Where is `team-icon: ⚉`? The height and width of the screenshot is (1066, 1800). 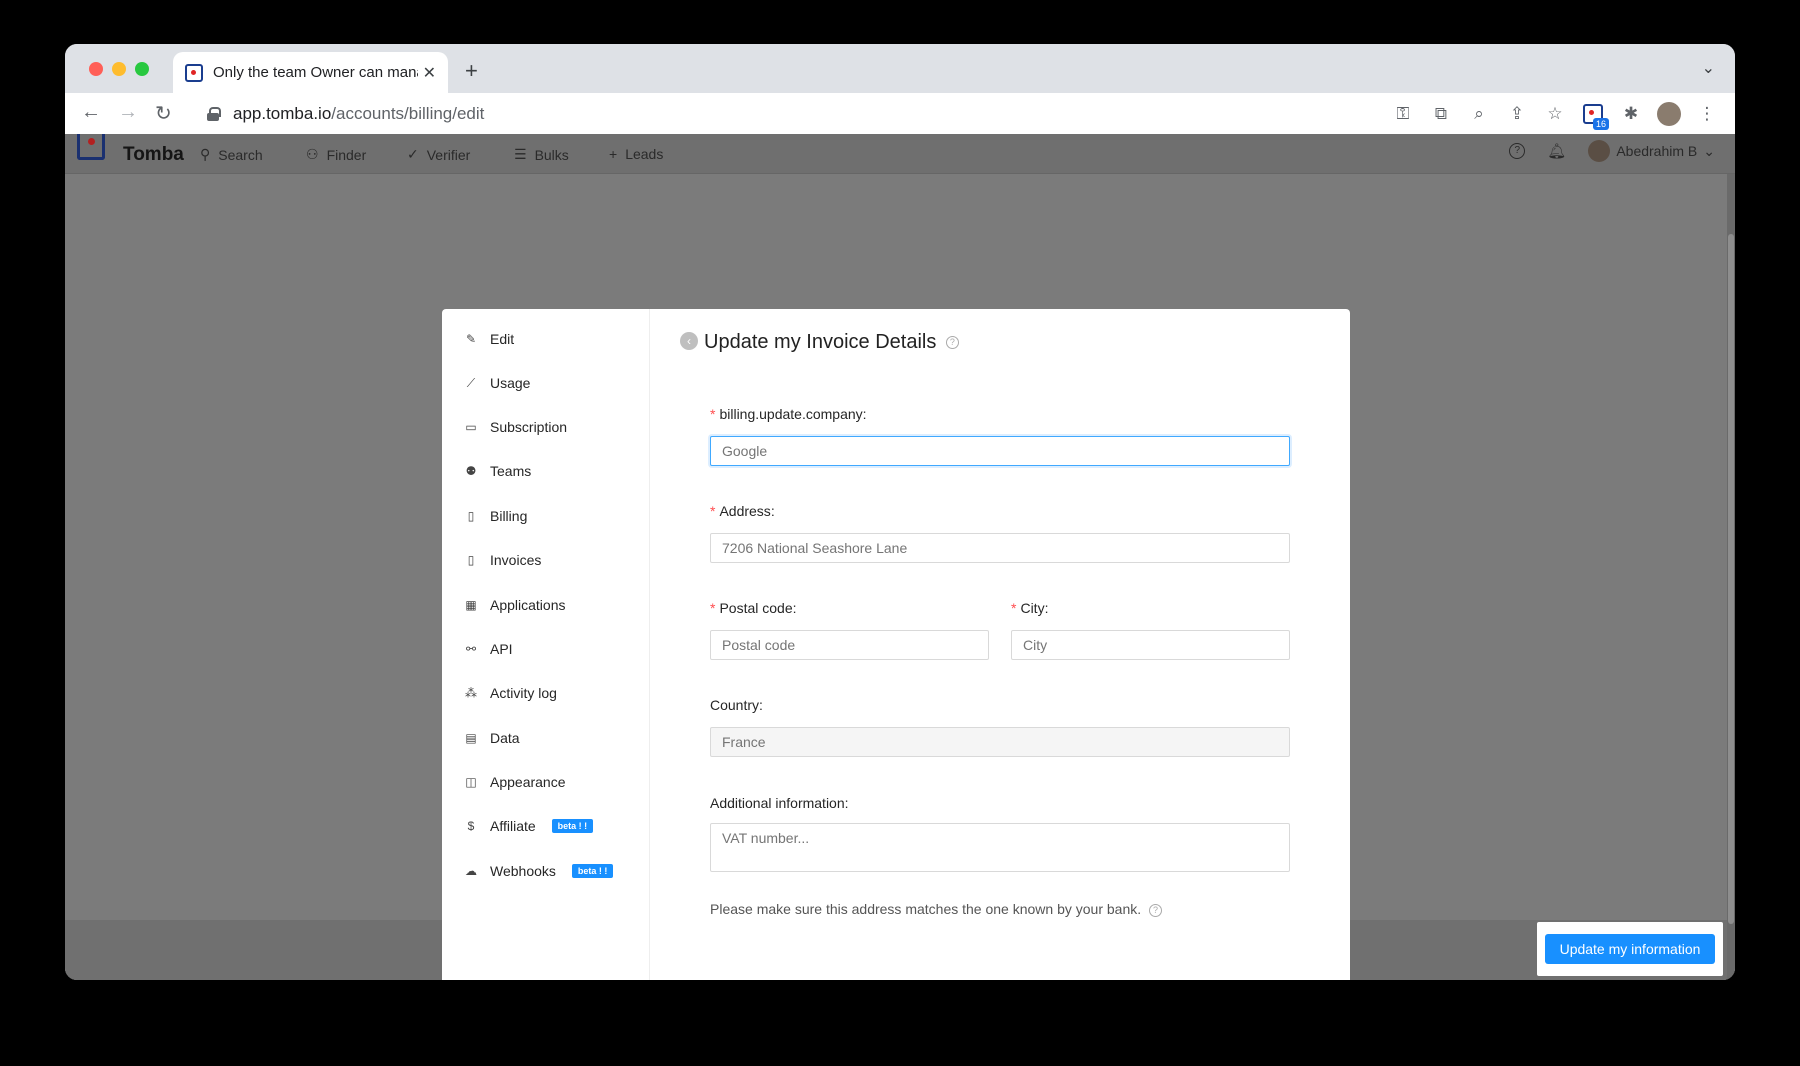
team-icon: ⚉ is located at coordinates (471, 471).